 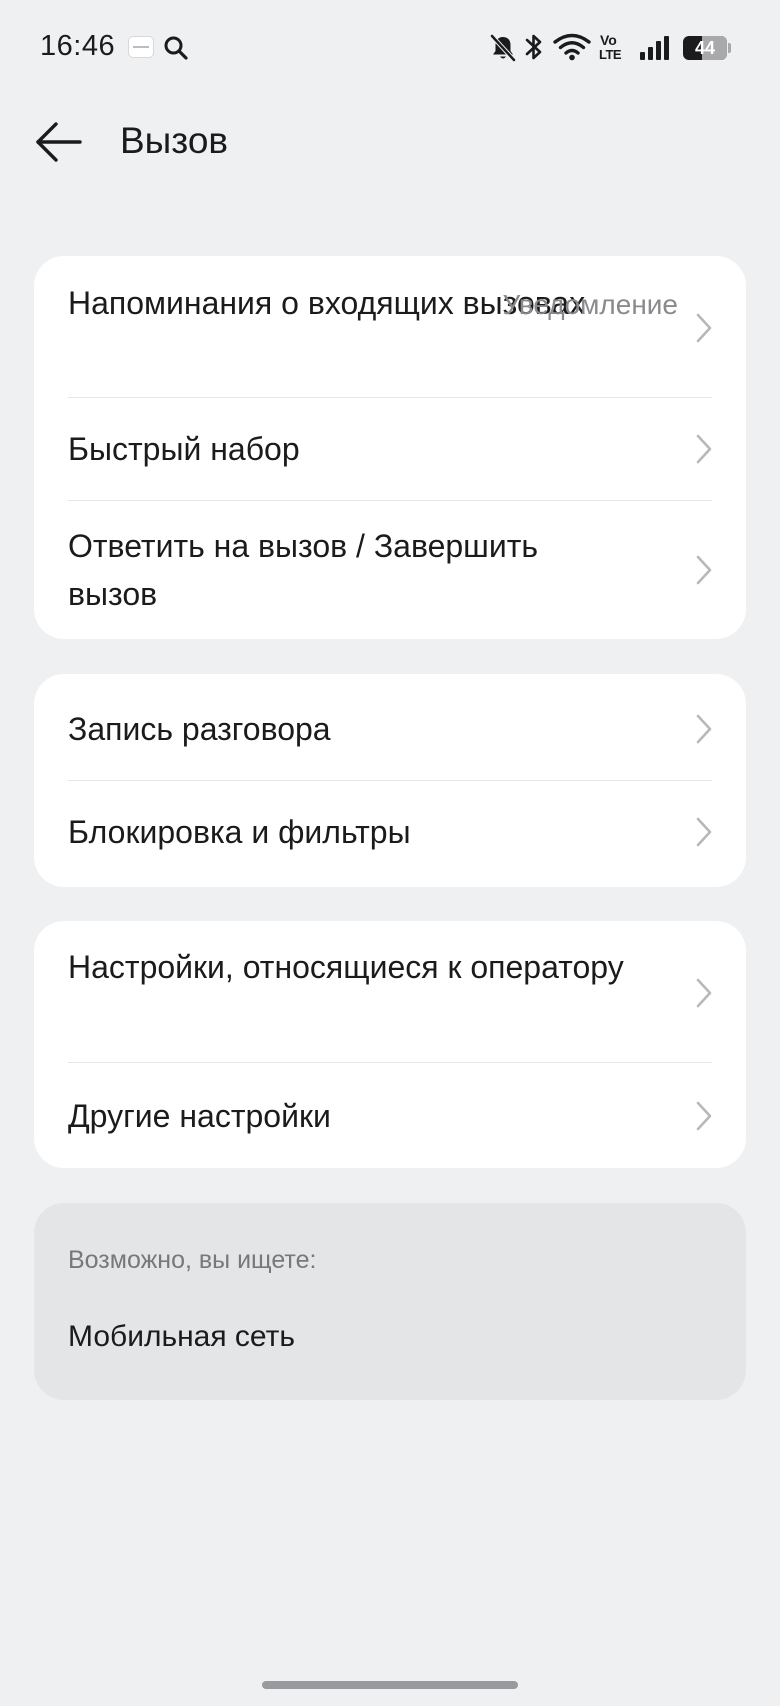 I want to click on battery-level: 44, so click(x=705, y=48).